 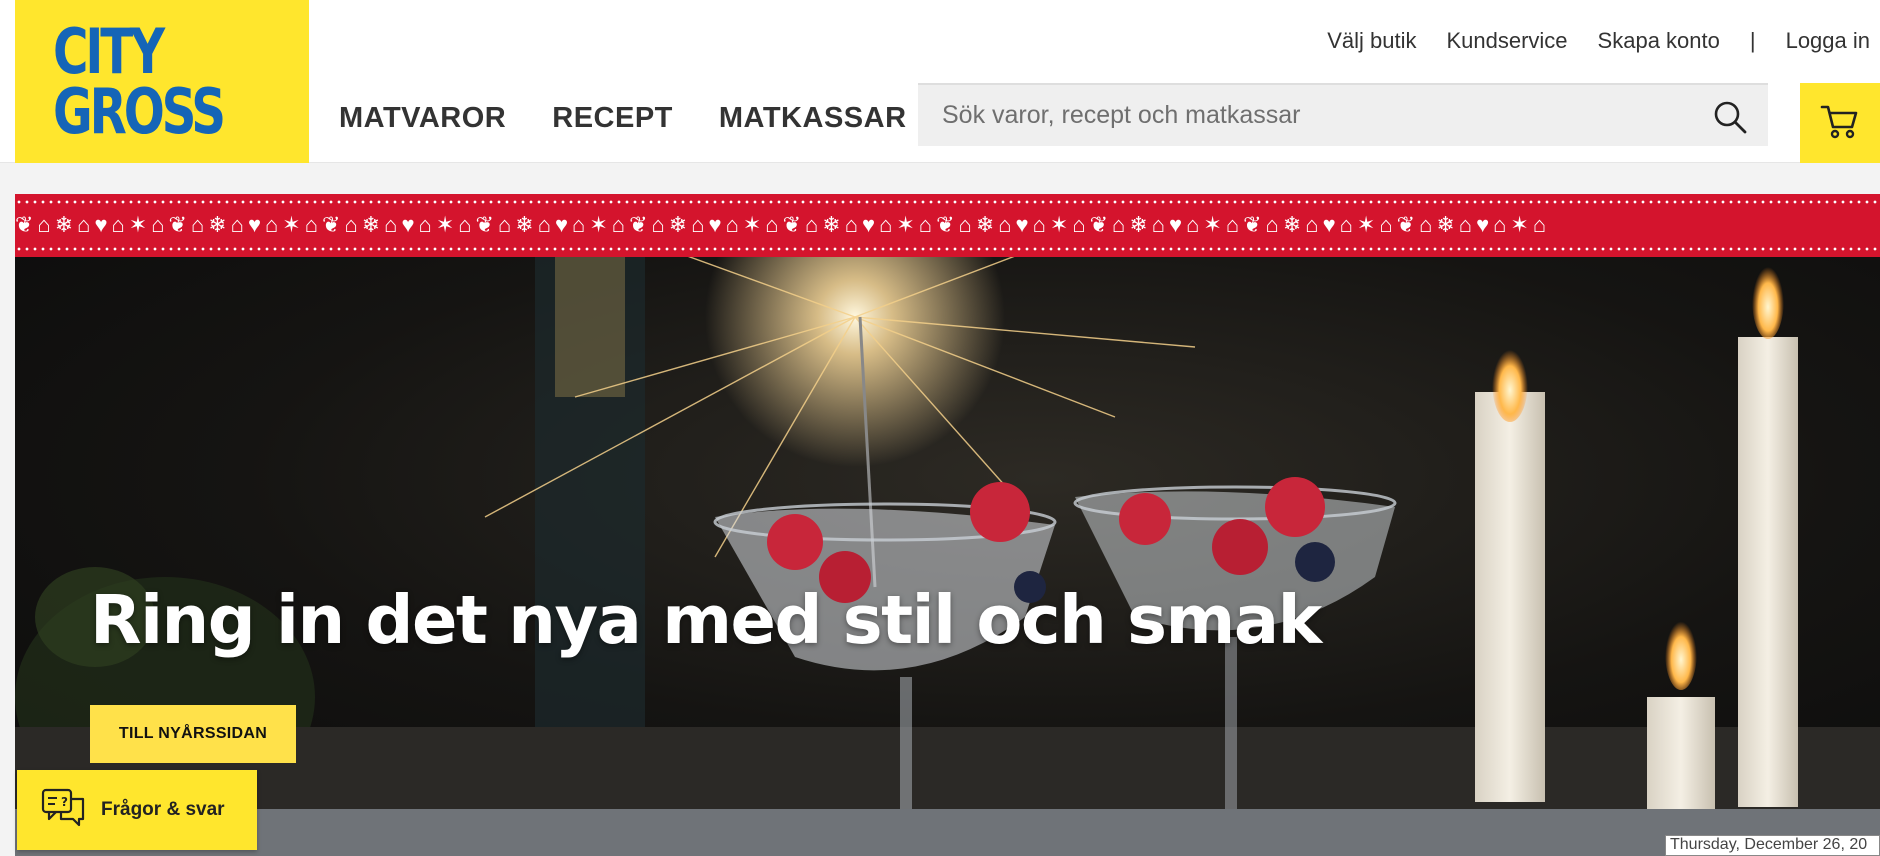 What do you see at coordinates (947, 249) in the screenshot?
I see `pattern-dots-bottom` at bounding box center [947, 249].